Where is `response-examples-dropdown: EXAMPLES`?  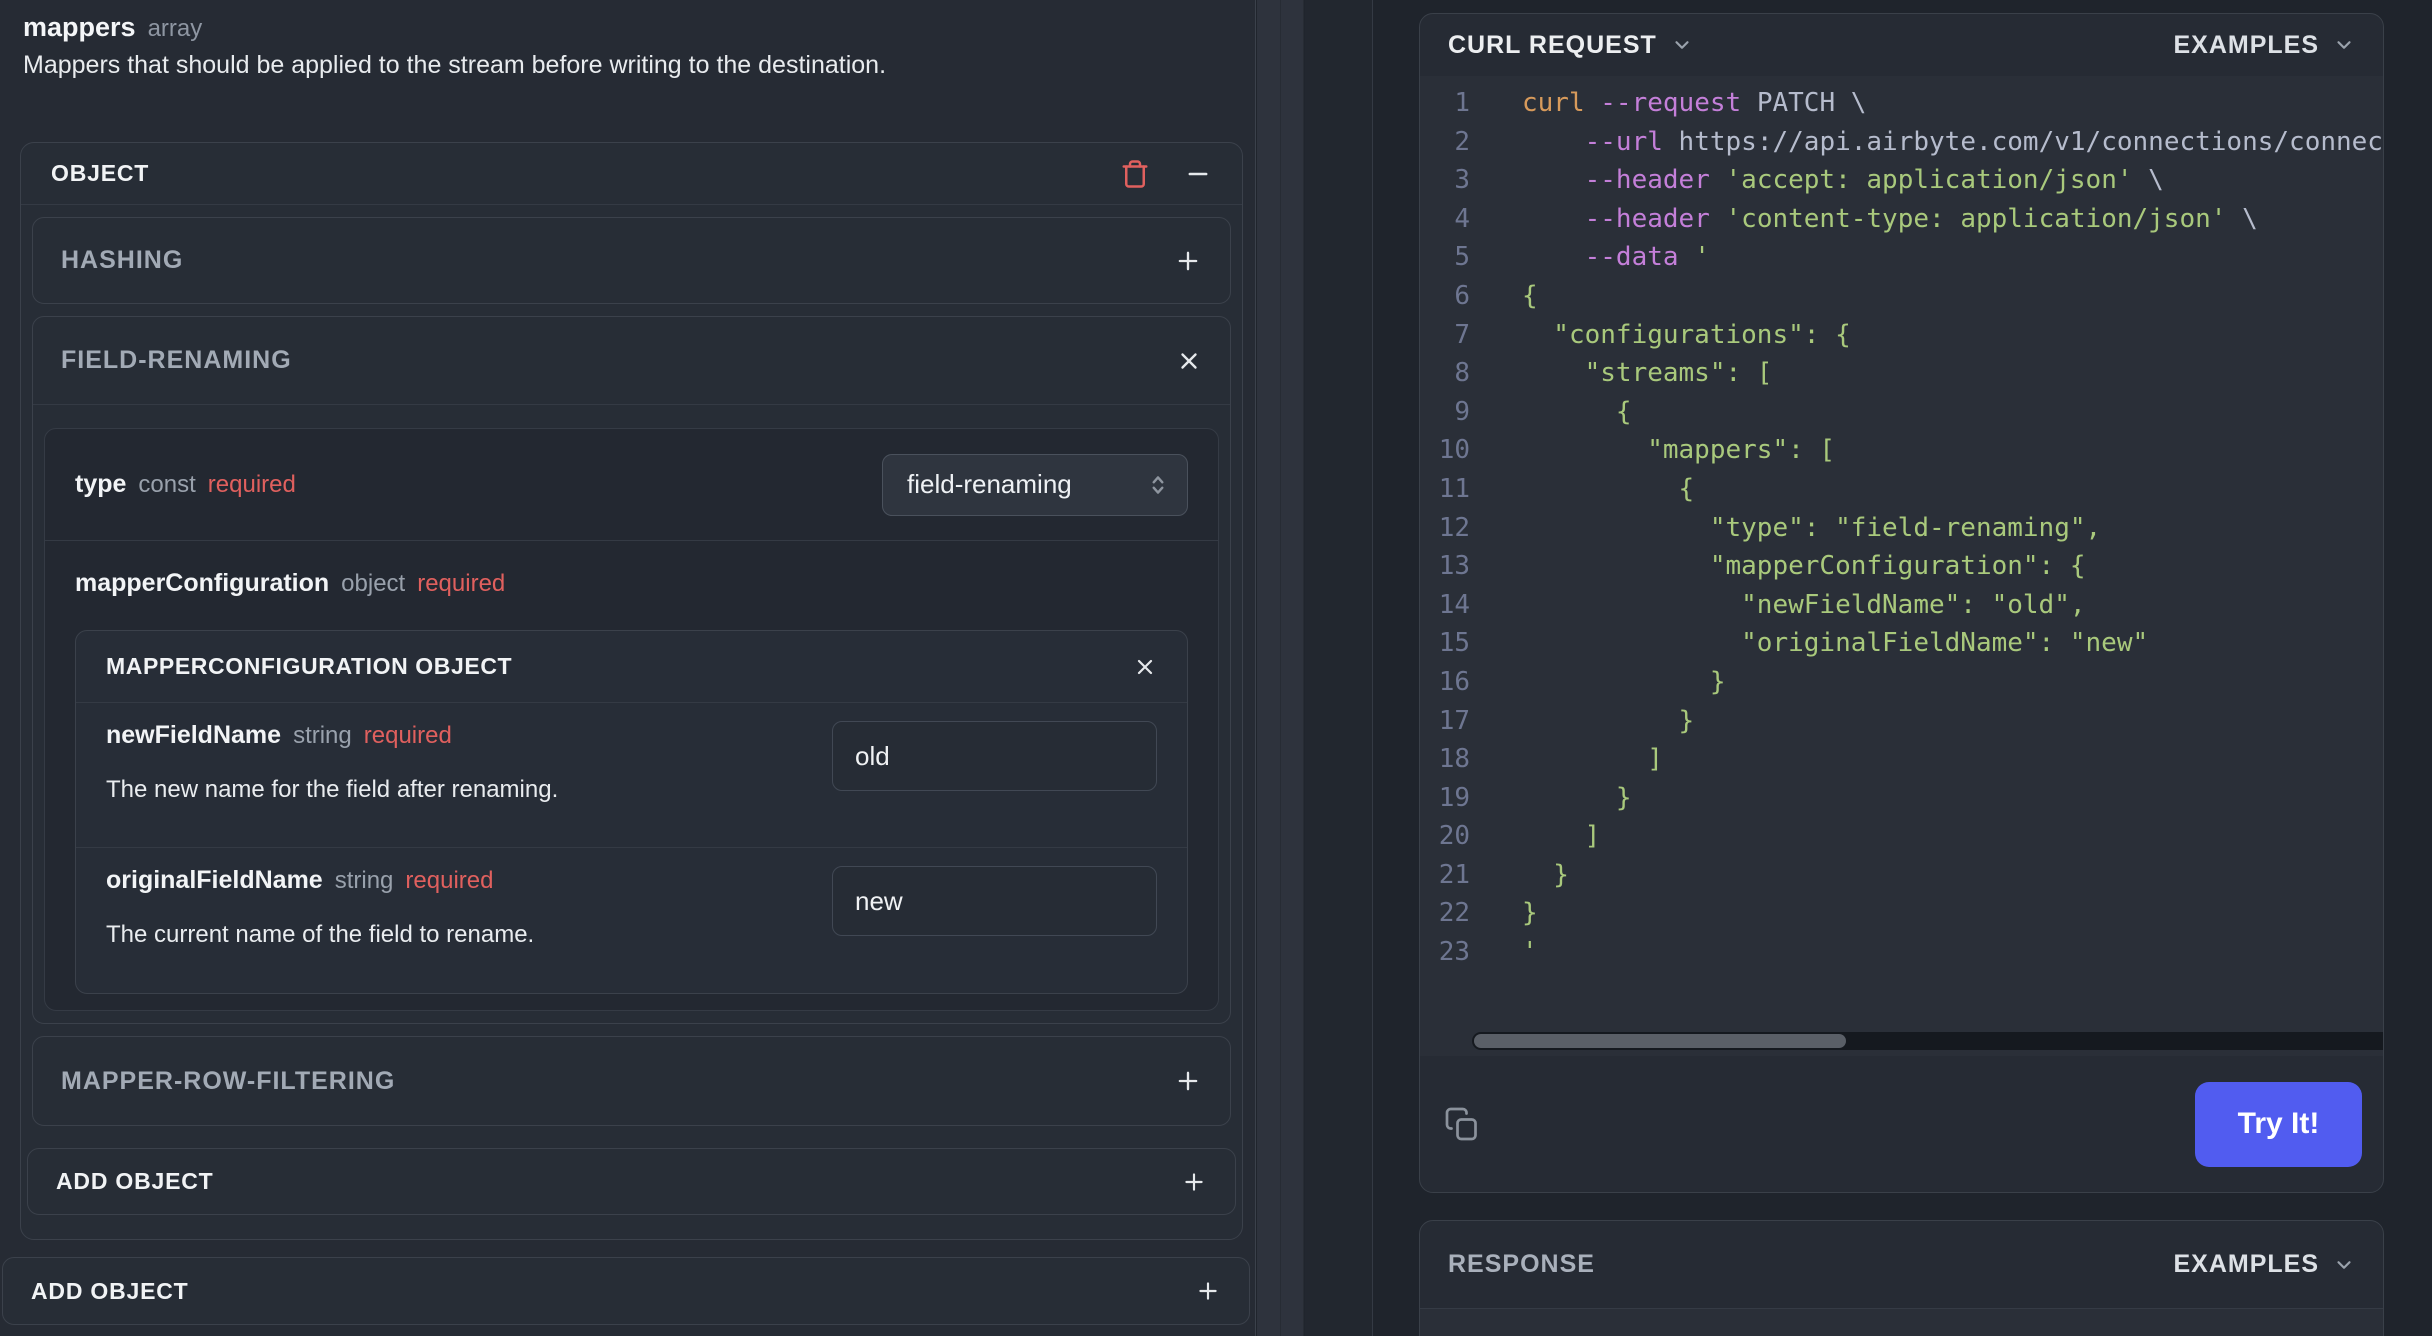 response-examples-dropdown: EXAMPLES is located at coordinates (2264, 1264).